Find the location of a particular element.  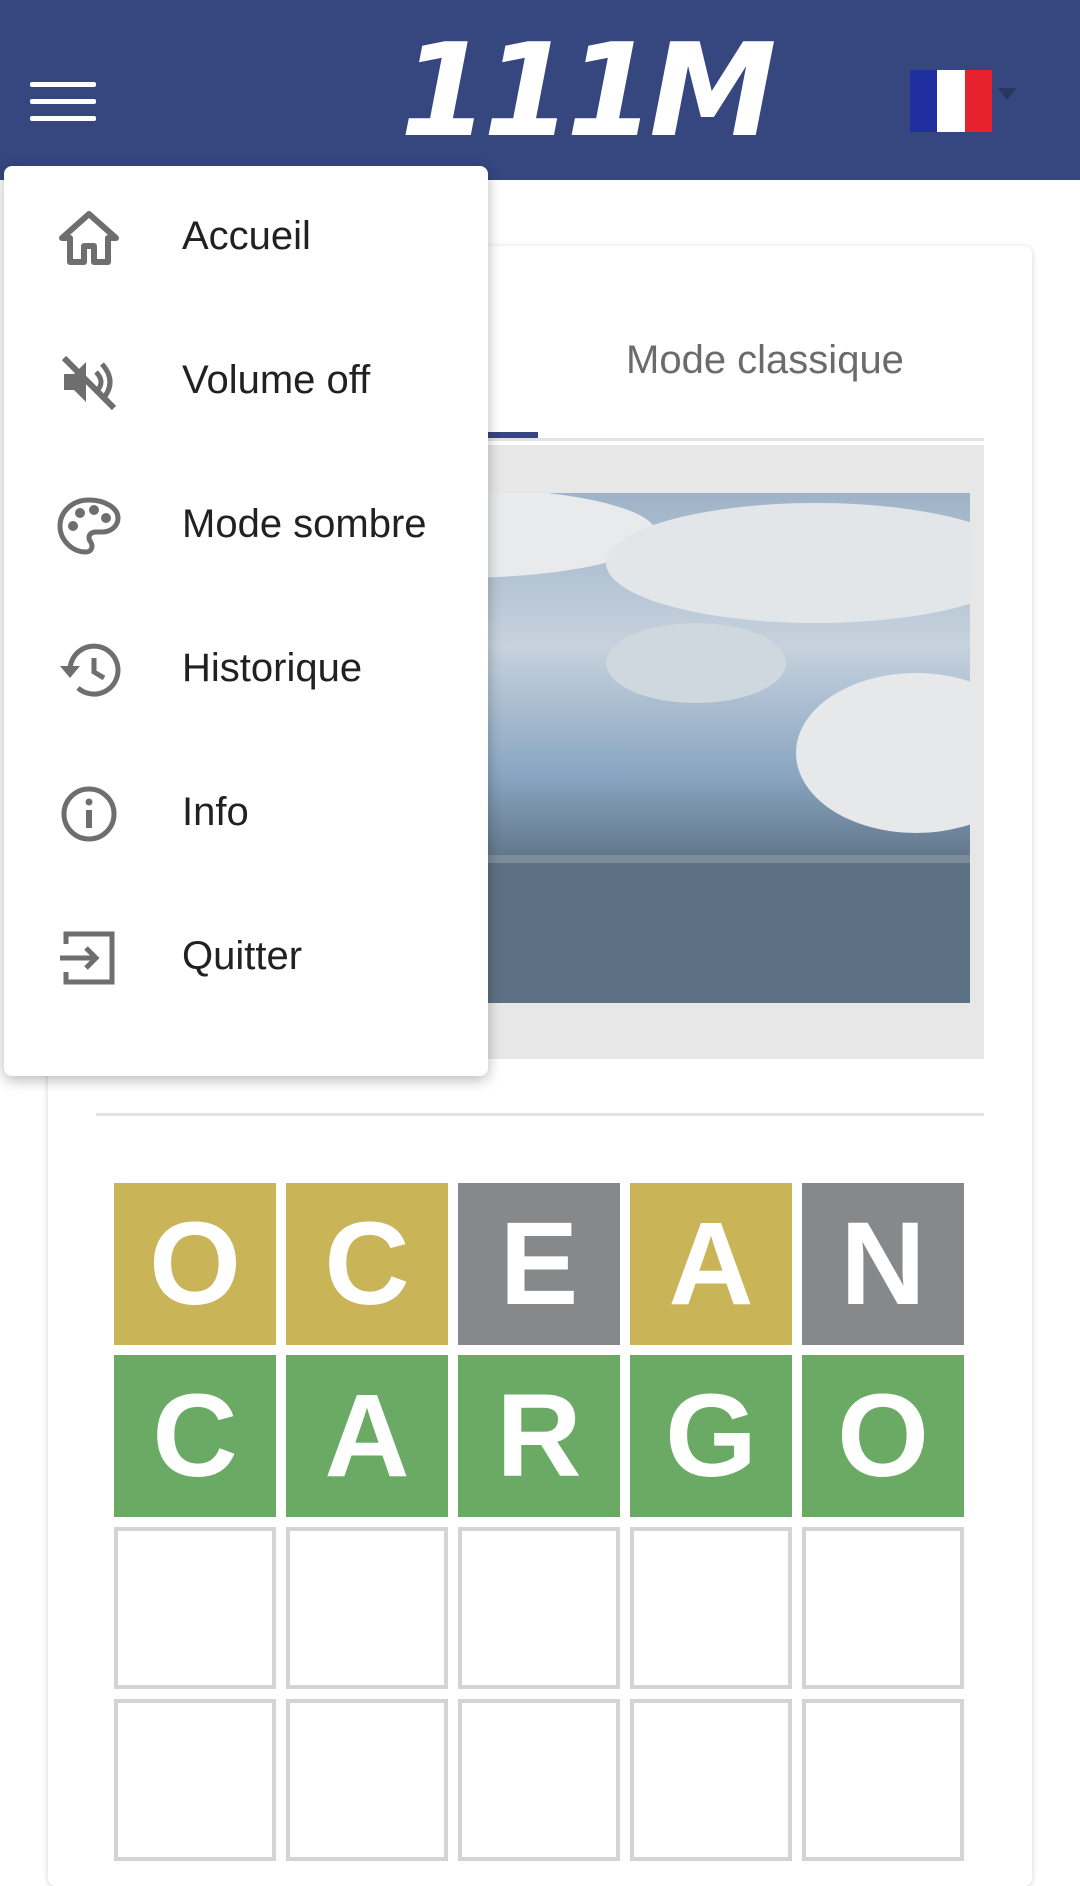

menu-item-label: Quitter is located at coordinates (242, 956).